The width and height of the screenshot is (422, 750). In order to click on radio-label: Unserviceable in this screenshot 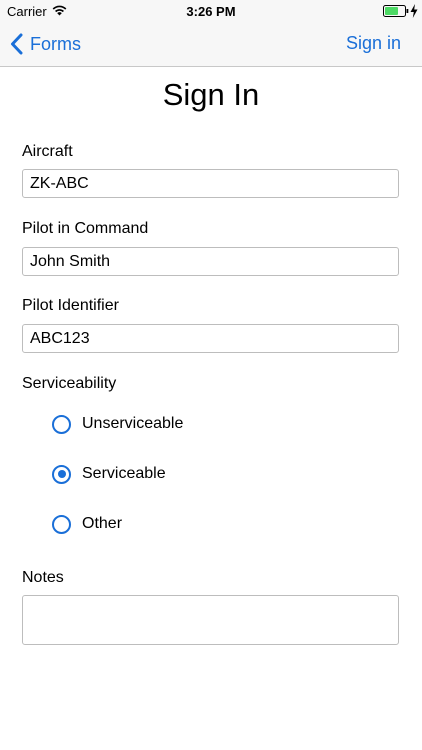, I will do `click(133, 423)`.